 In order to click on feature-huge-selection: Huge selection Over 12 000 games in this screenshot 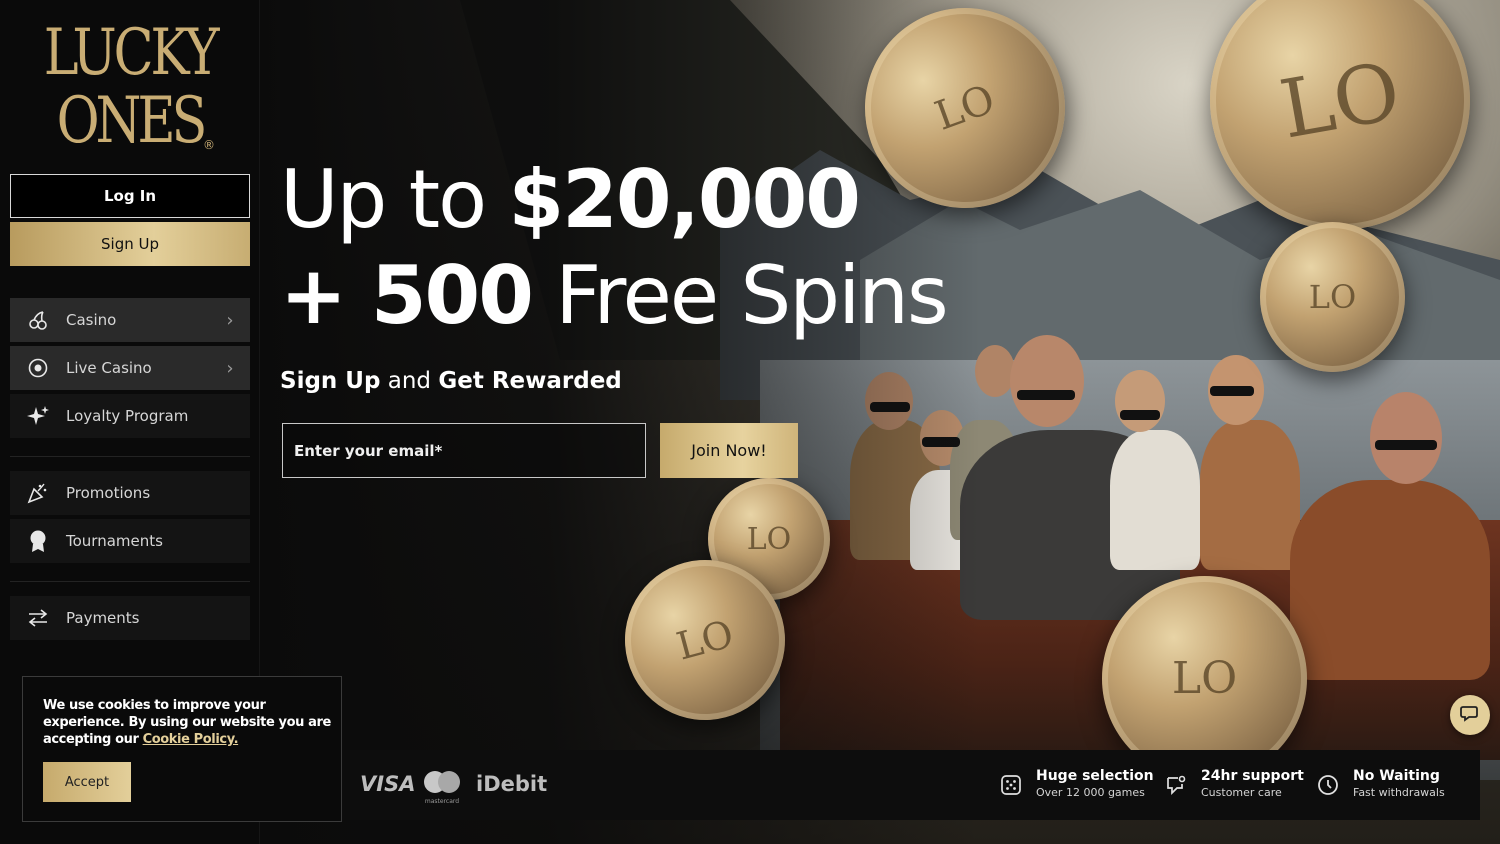, I will do `click(1076, 784)`.